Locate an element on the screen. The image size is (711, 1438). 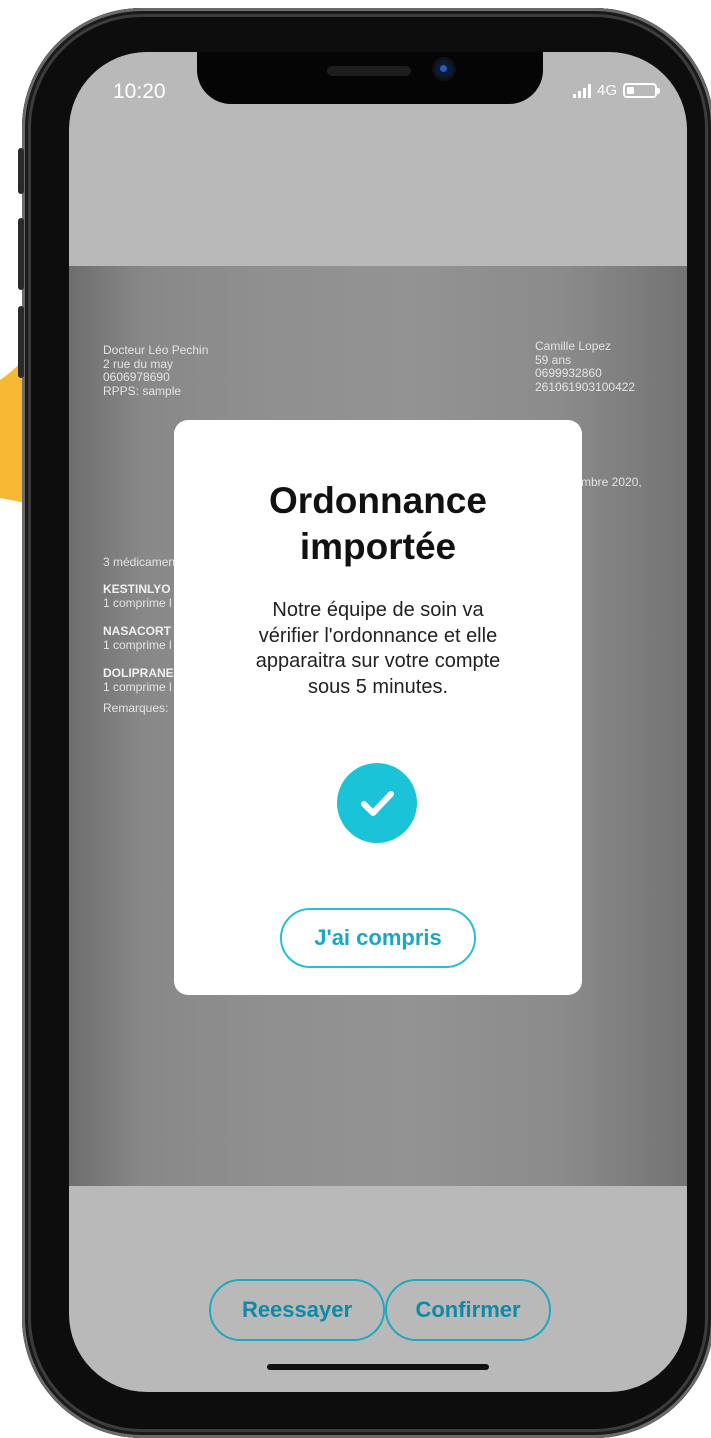
modal-message-line-1: Notre équipe de soin va is located at coordinates (378, 610).